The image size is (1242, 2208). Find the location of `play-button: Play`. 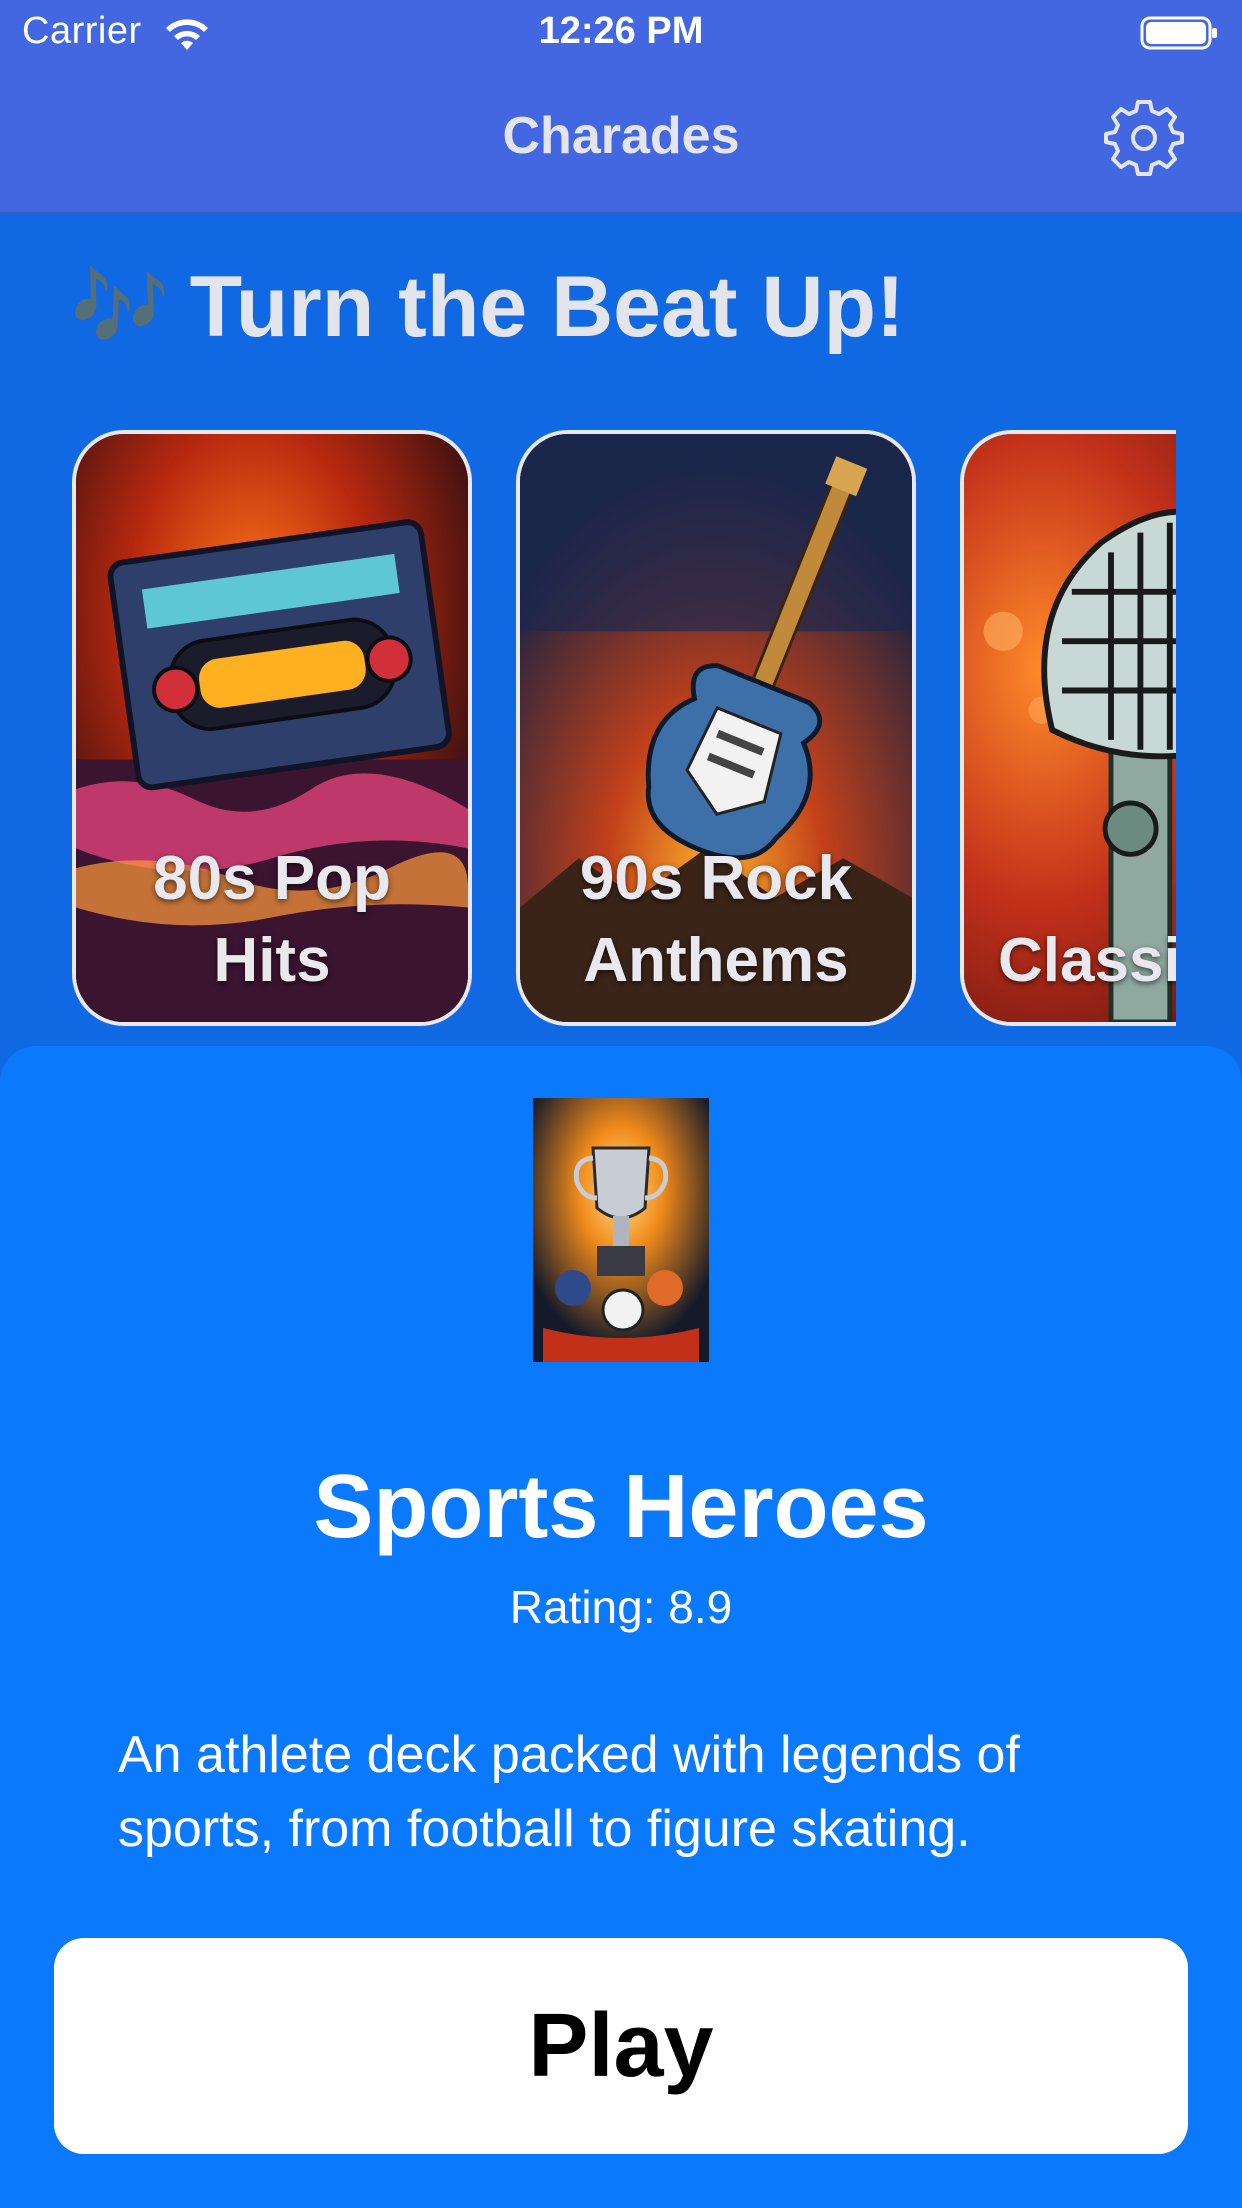

play-button: Play is located at coordinates (621, 2046).